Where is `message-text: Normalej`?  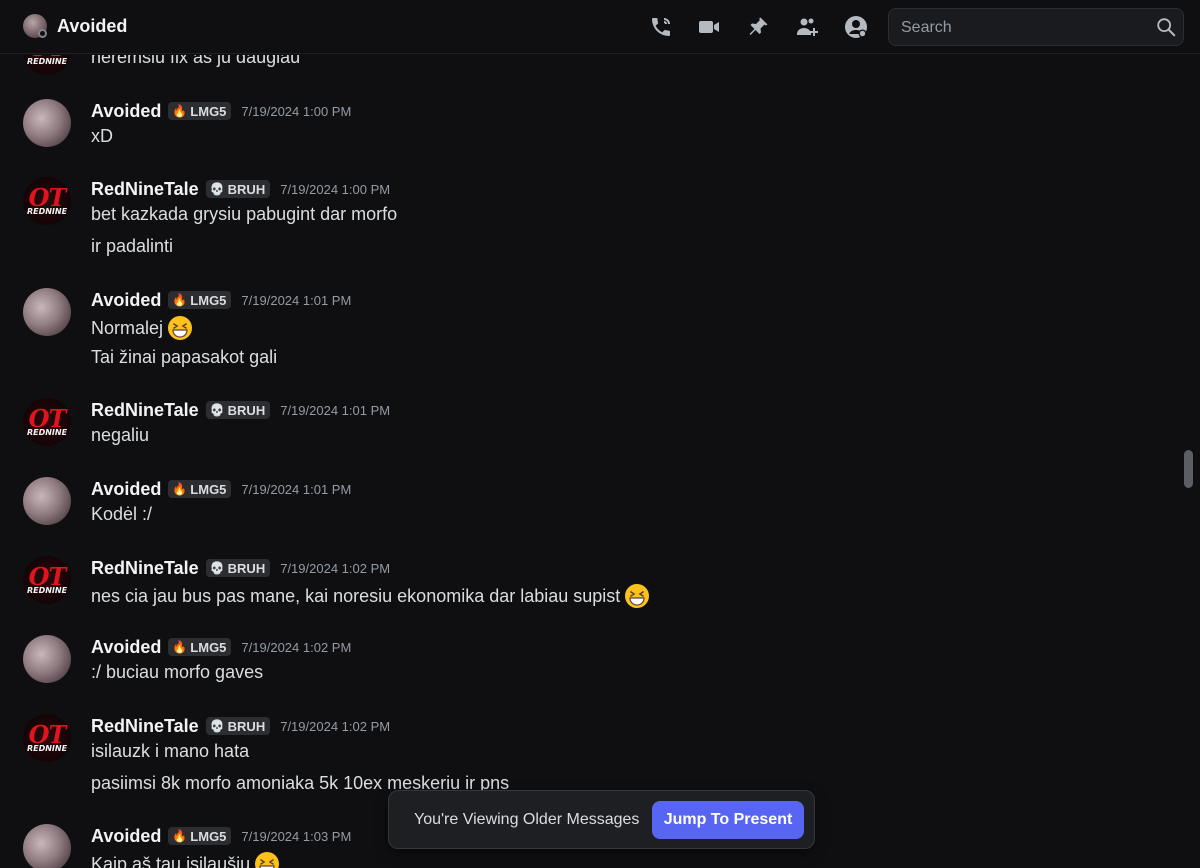
message-text: Normalej is located at coordinates (142, 328).